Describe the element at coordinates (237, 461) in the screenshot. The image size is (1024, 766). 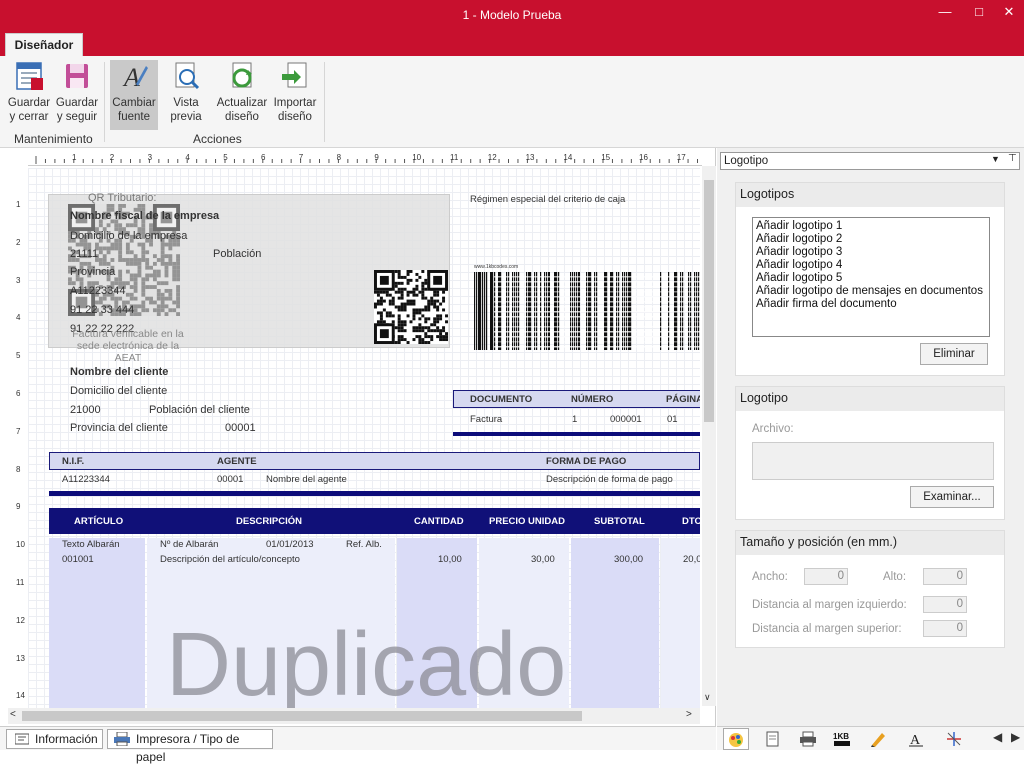
I see `agent-header: AGENTE` at that location.